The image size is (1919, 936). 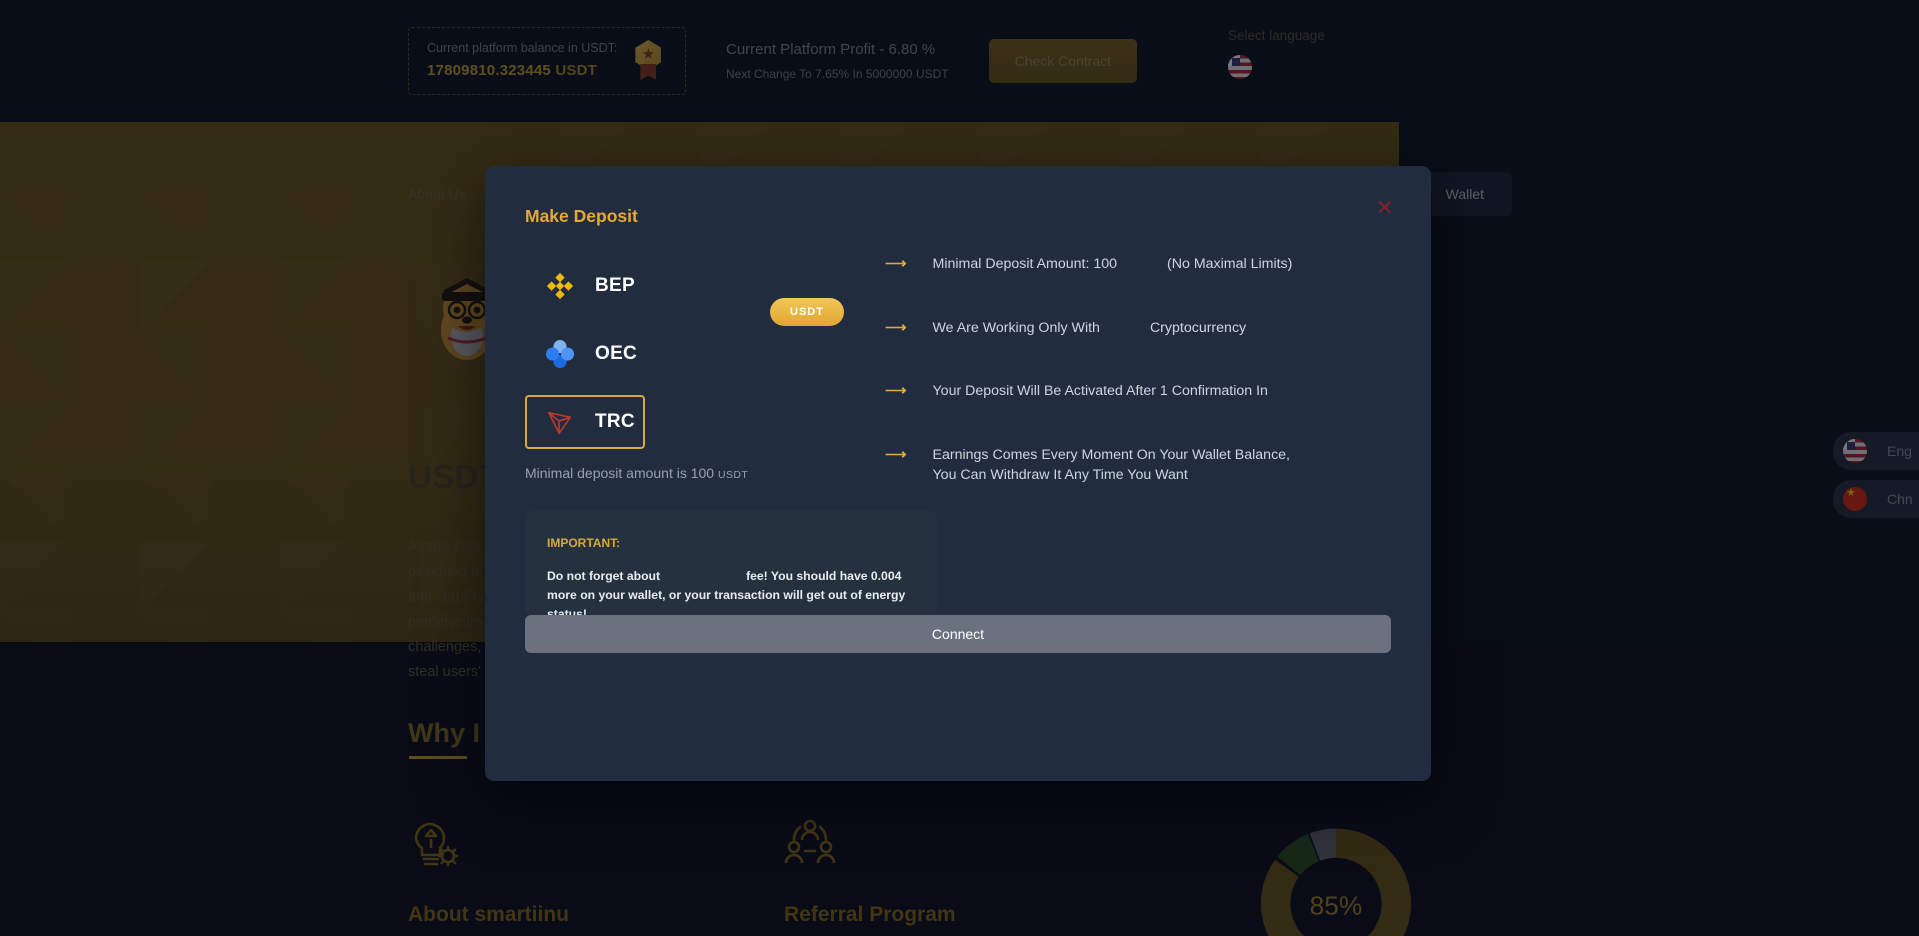 I want to click on info-text: We Are Working Only With Cryptocurrency, so click(x=1090, y=328).